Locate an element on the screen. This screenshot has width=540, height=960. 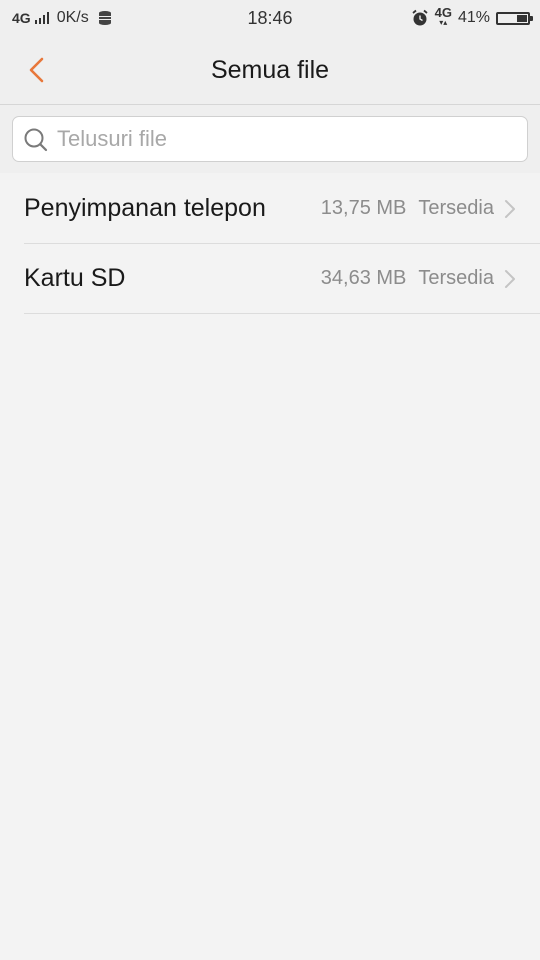
storage-item-size: 34,63 MB is located at coordinates (363, 278).